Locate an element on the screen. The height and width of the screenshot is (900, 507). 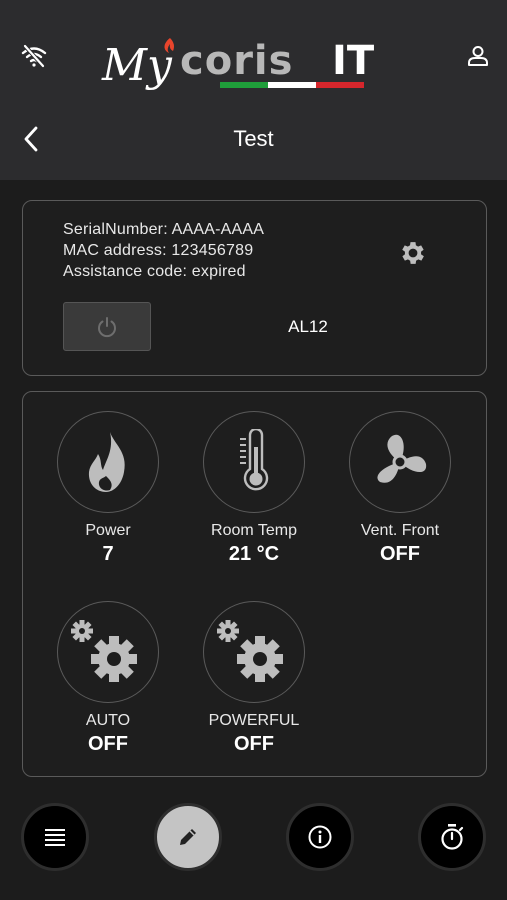
list-icon is located at coordinates (55, 837).